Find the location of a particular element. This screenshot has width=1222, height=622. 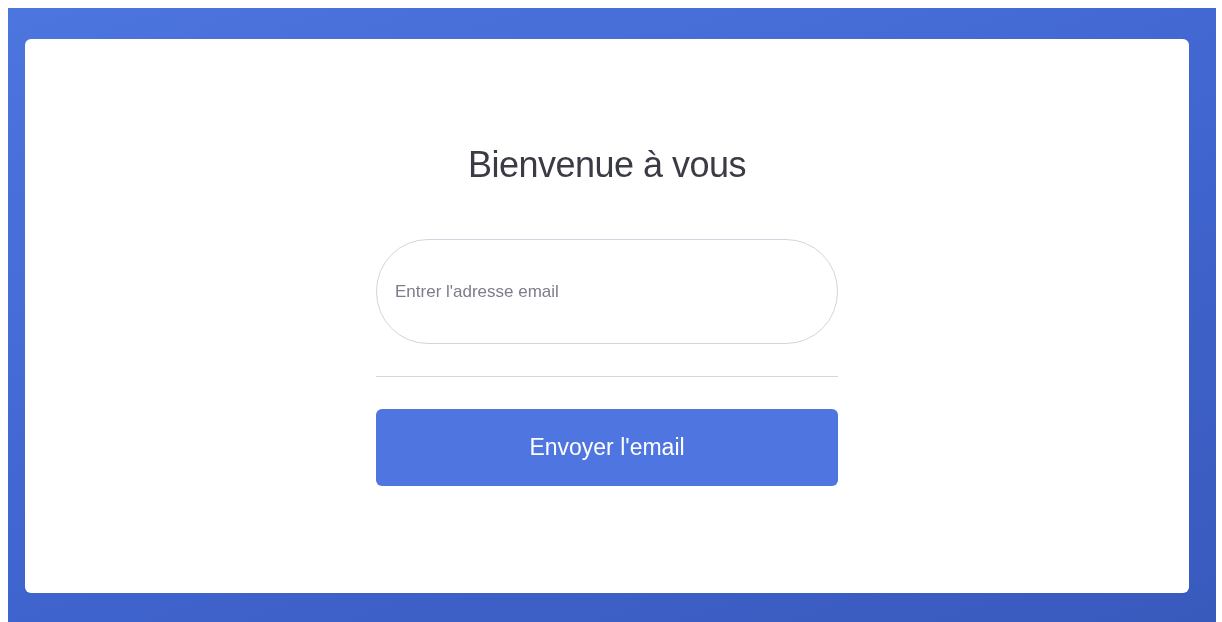

email-field: Entrer l'adresse email is located at coordinates (607, 291).